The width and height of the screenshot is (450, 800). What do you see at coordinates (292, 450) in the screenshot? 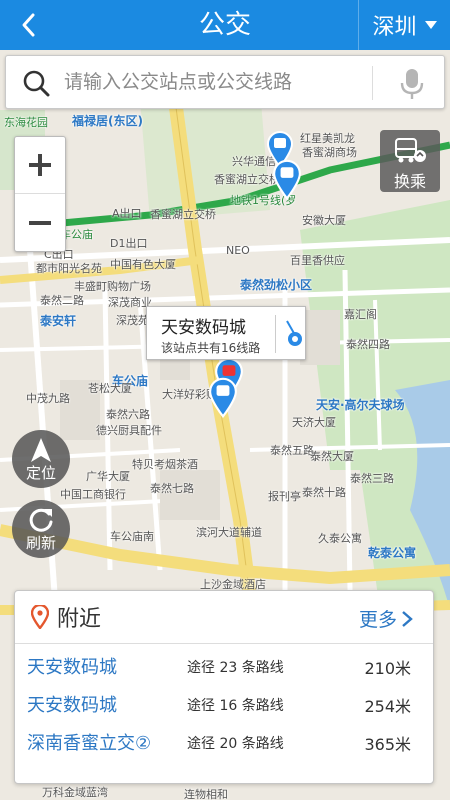
I see `map-label: 泰然五路` at bounding box center [292, 450].